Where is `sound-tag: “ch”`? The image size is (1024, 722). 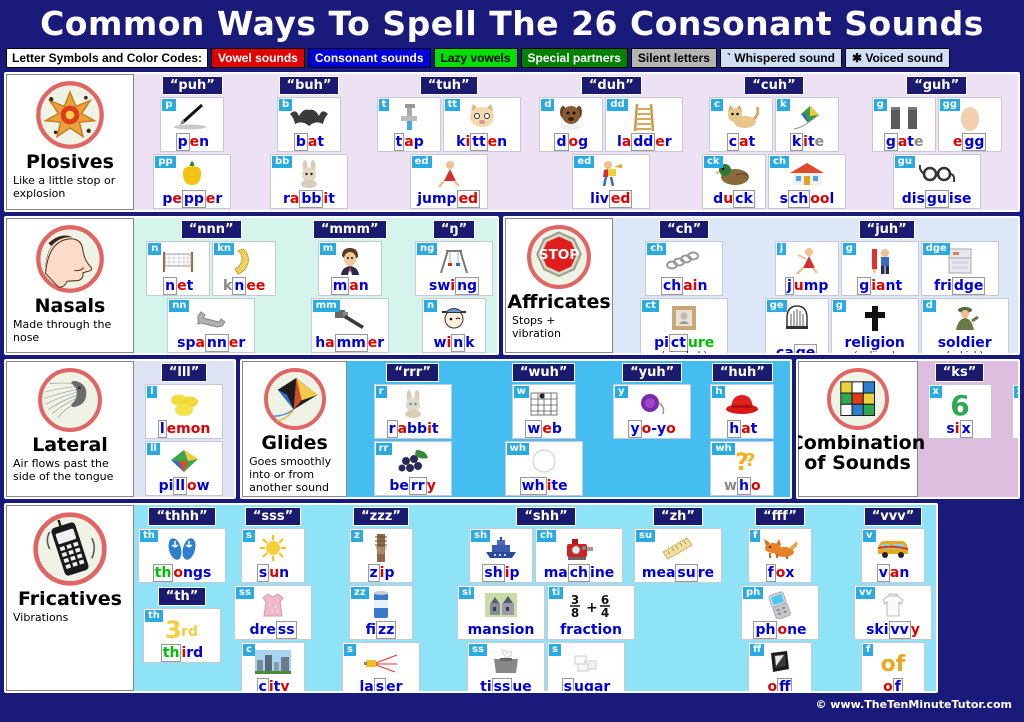 sound-tag: “ch” is located at coordinates (684, 229).